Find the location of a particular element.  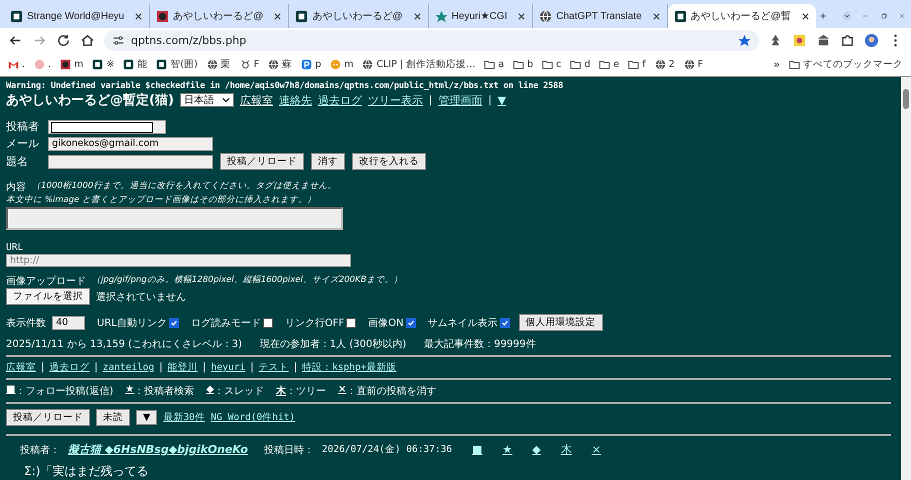

form-button: 投稿／リロード is located at coordinates (262, 161).